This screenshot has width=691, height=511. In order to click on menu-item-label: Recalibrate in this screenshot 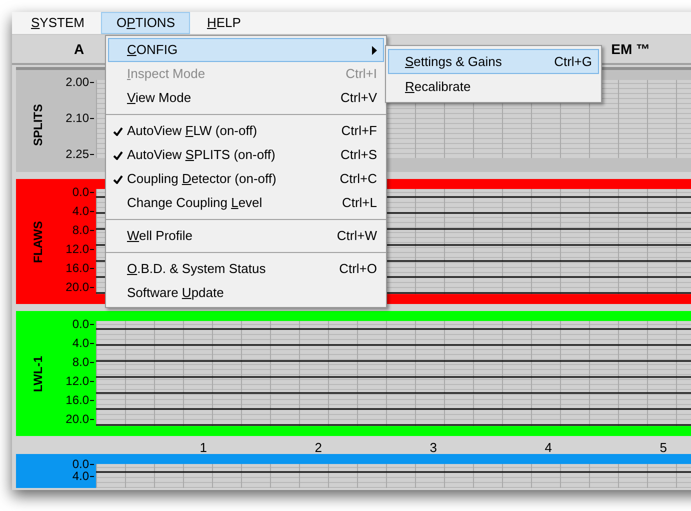, I will do `click(438, 87)`.